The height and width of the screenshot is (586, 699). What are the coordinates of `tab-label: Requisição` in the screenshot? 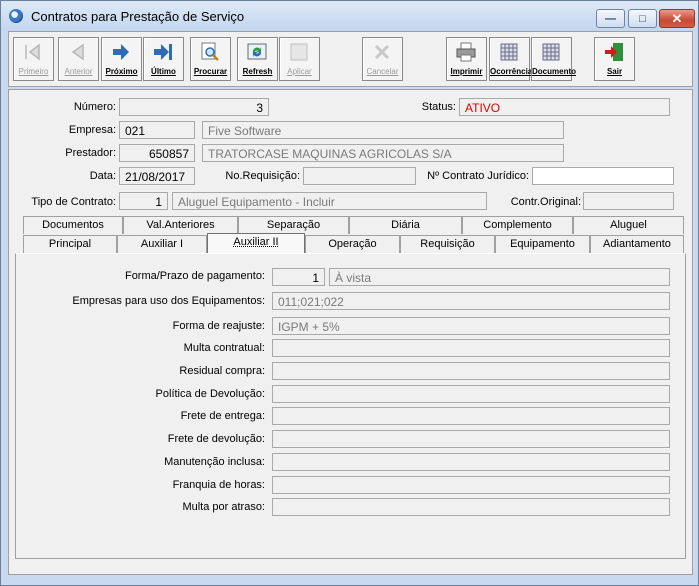 It's located at (447, 244).